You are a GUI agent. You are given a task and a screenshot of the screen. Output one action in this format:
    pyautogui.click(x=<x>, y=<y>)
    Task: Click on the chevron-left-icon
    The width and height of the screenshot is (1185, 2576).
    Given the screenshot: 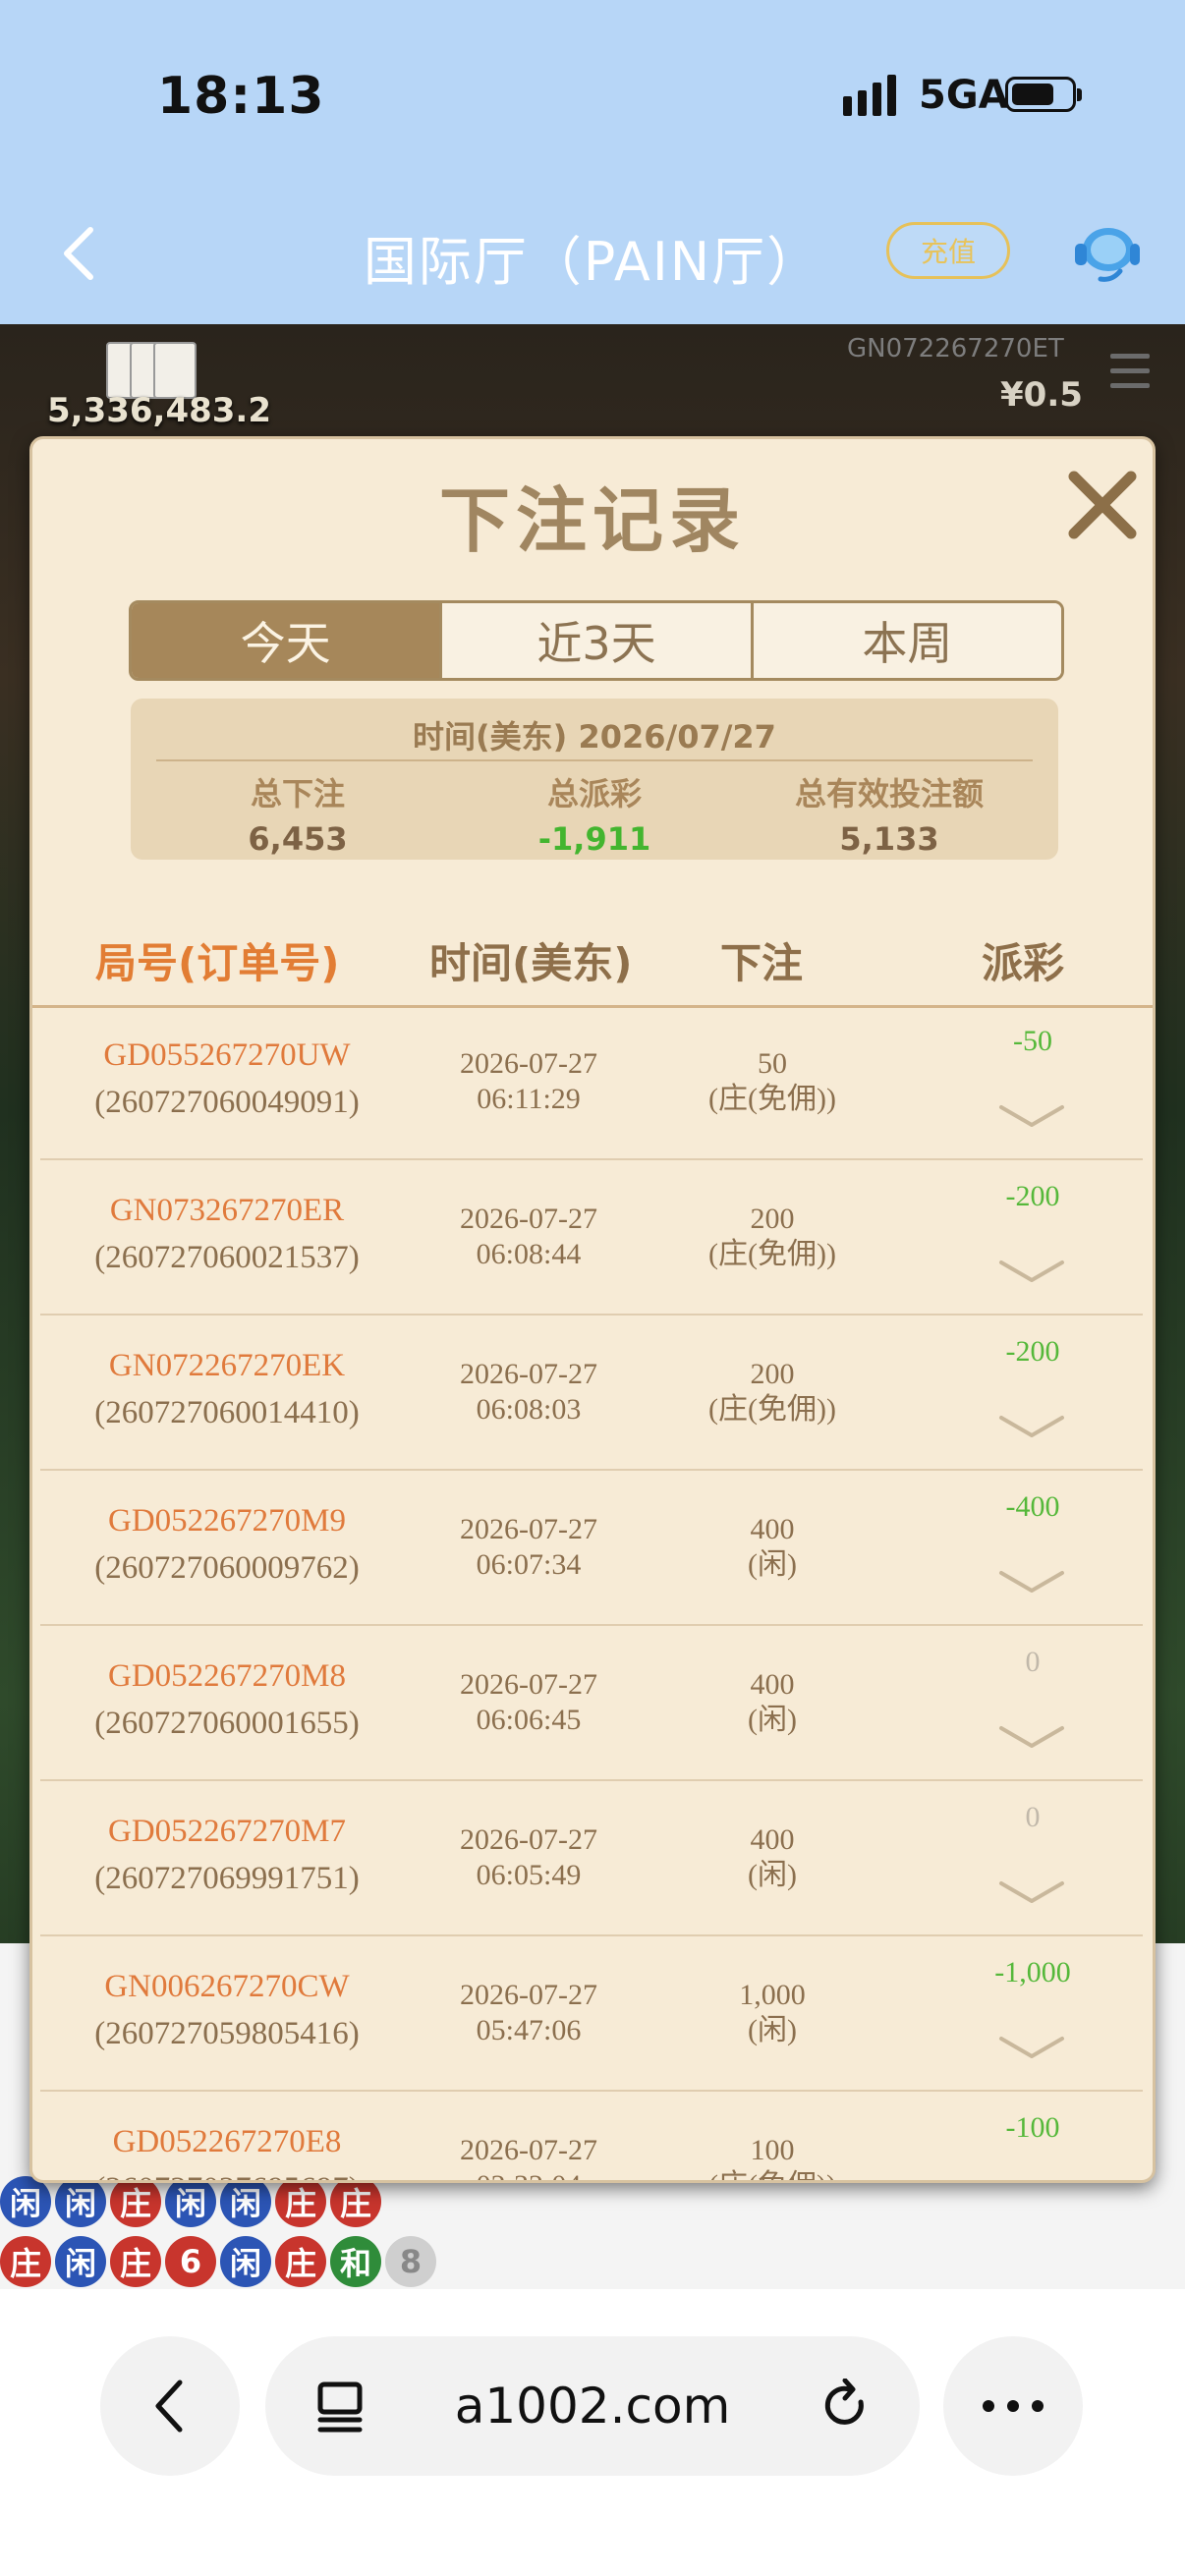 What is the action you would take?
    pyautogui.click(x=169, y=2406)
    